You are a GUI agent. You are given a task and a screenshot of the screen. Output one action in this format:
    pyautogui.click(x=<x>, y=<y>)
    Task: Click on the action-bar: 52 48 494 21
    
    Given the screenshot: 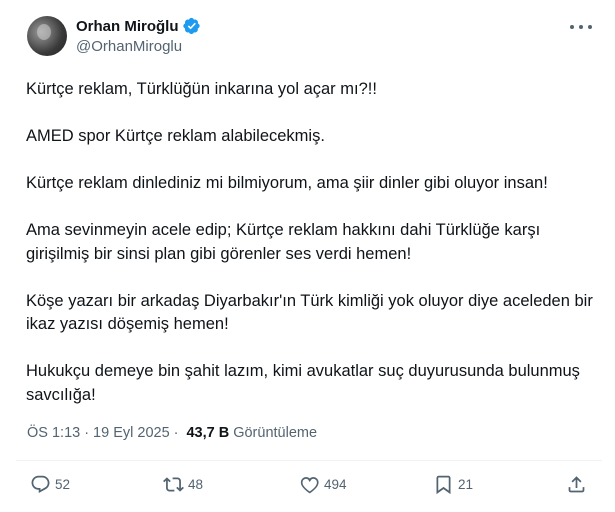 What is the action you would take?
    pyautogui.click(x=307, y=484)
    